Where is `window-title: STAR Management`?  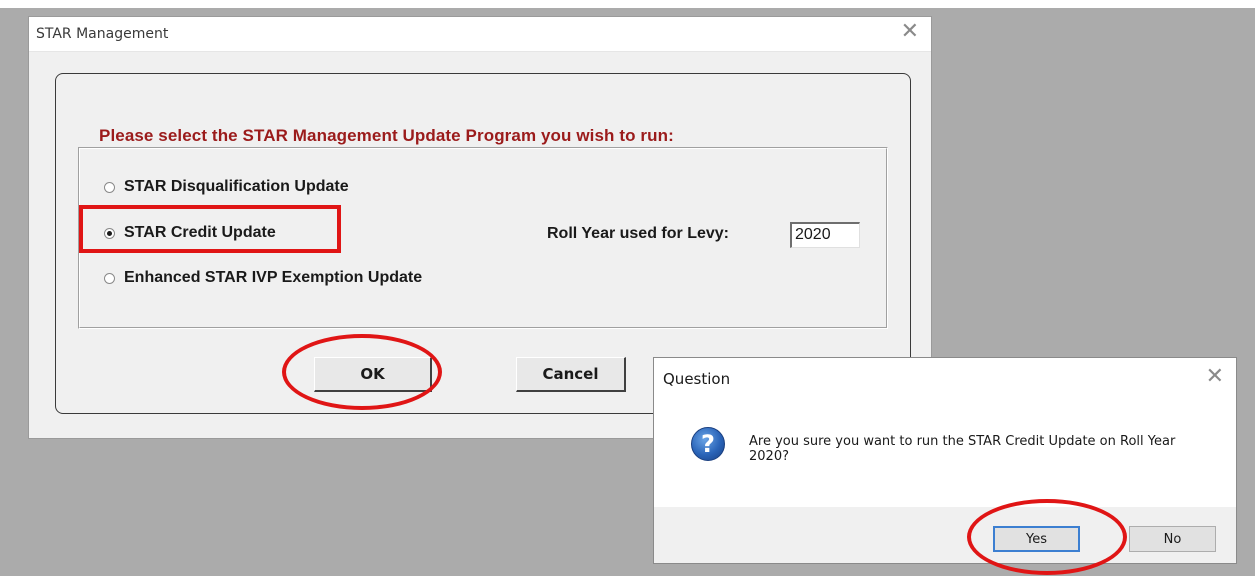
window-title: STAR Management is located at coordinates (102, 34).